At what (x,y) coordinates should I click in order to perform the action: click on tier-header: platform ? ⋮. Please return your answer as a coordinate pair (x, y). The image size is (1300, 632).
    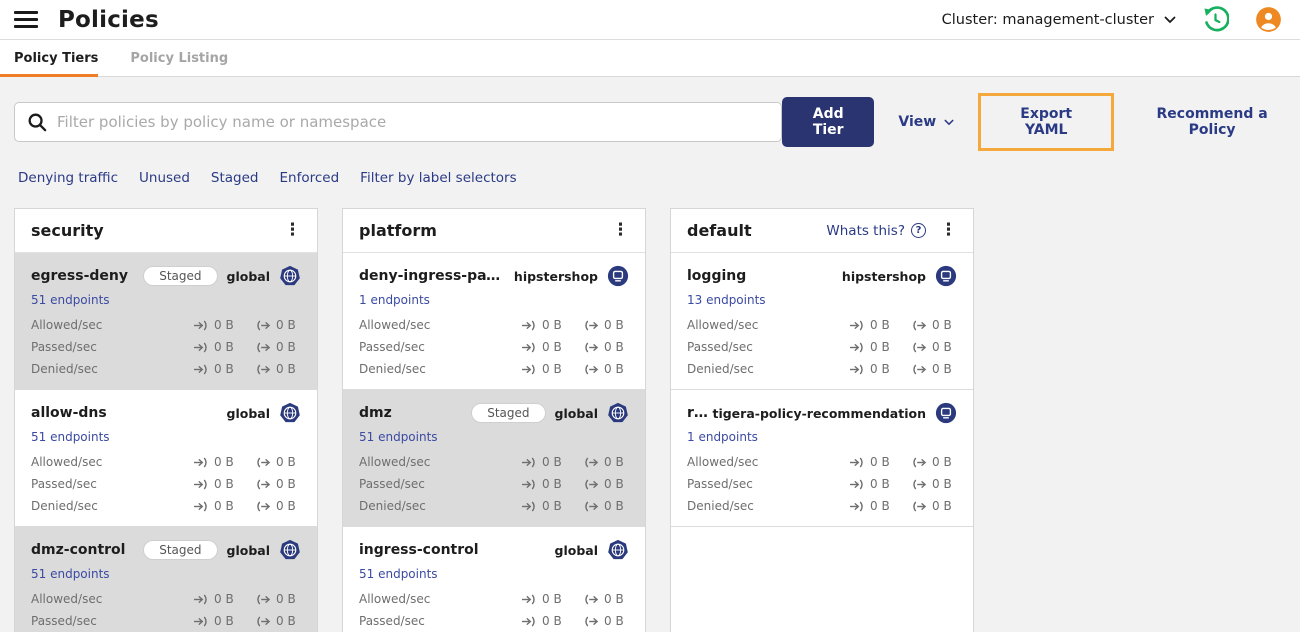
    Looking at the image, I should click on (494, 231).